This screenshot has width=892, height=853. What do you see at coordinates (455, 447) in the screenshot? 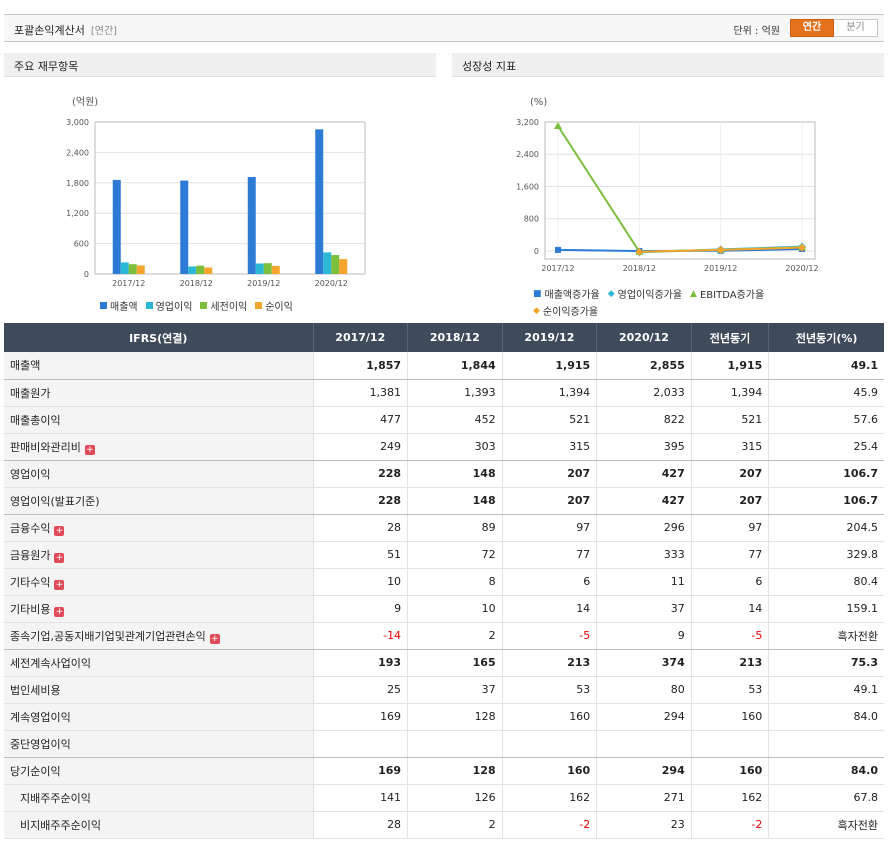
I see `table-cell: 303` at bounding box center [455, 447].